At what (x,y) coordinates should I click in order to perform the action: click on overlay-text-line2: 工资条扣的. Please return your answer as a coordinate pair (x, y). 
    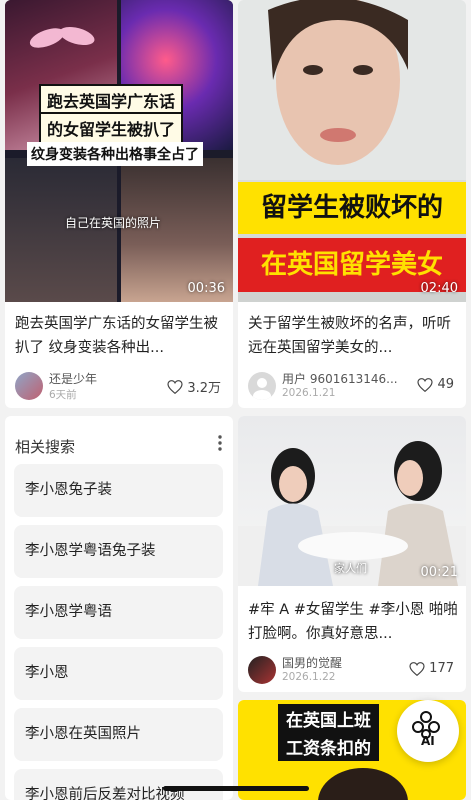
    Looking at the image, I should click on (328, 746).